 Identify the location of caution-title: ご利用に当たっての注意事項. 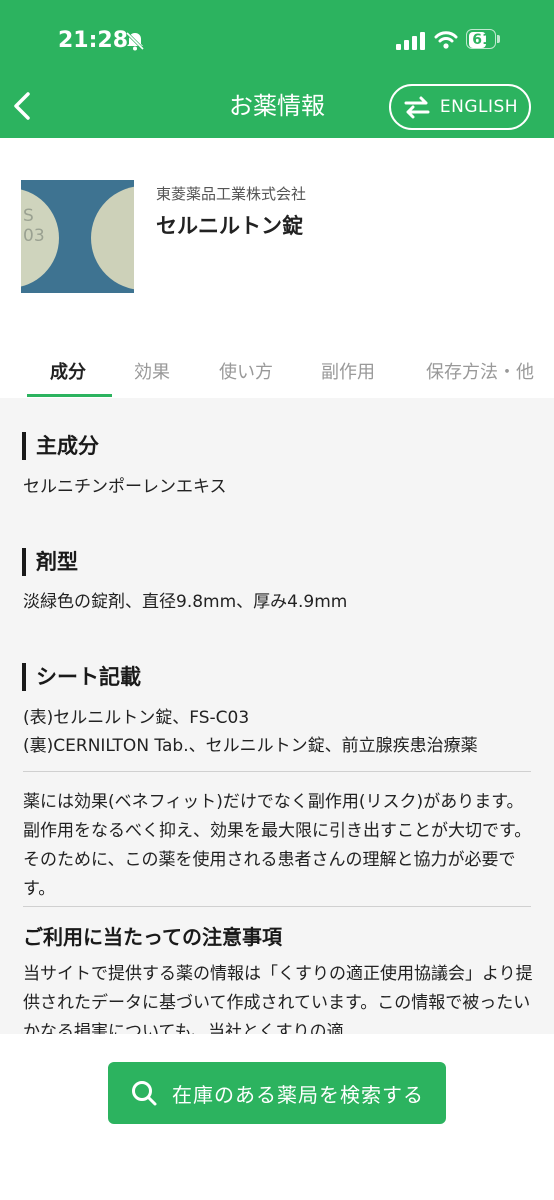
(152, 937).